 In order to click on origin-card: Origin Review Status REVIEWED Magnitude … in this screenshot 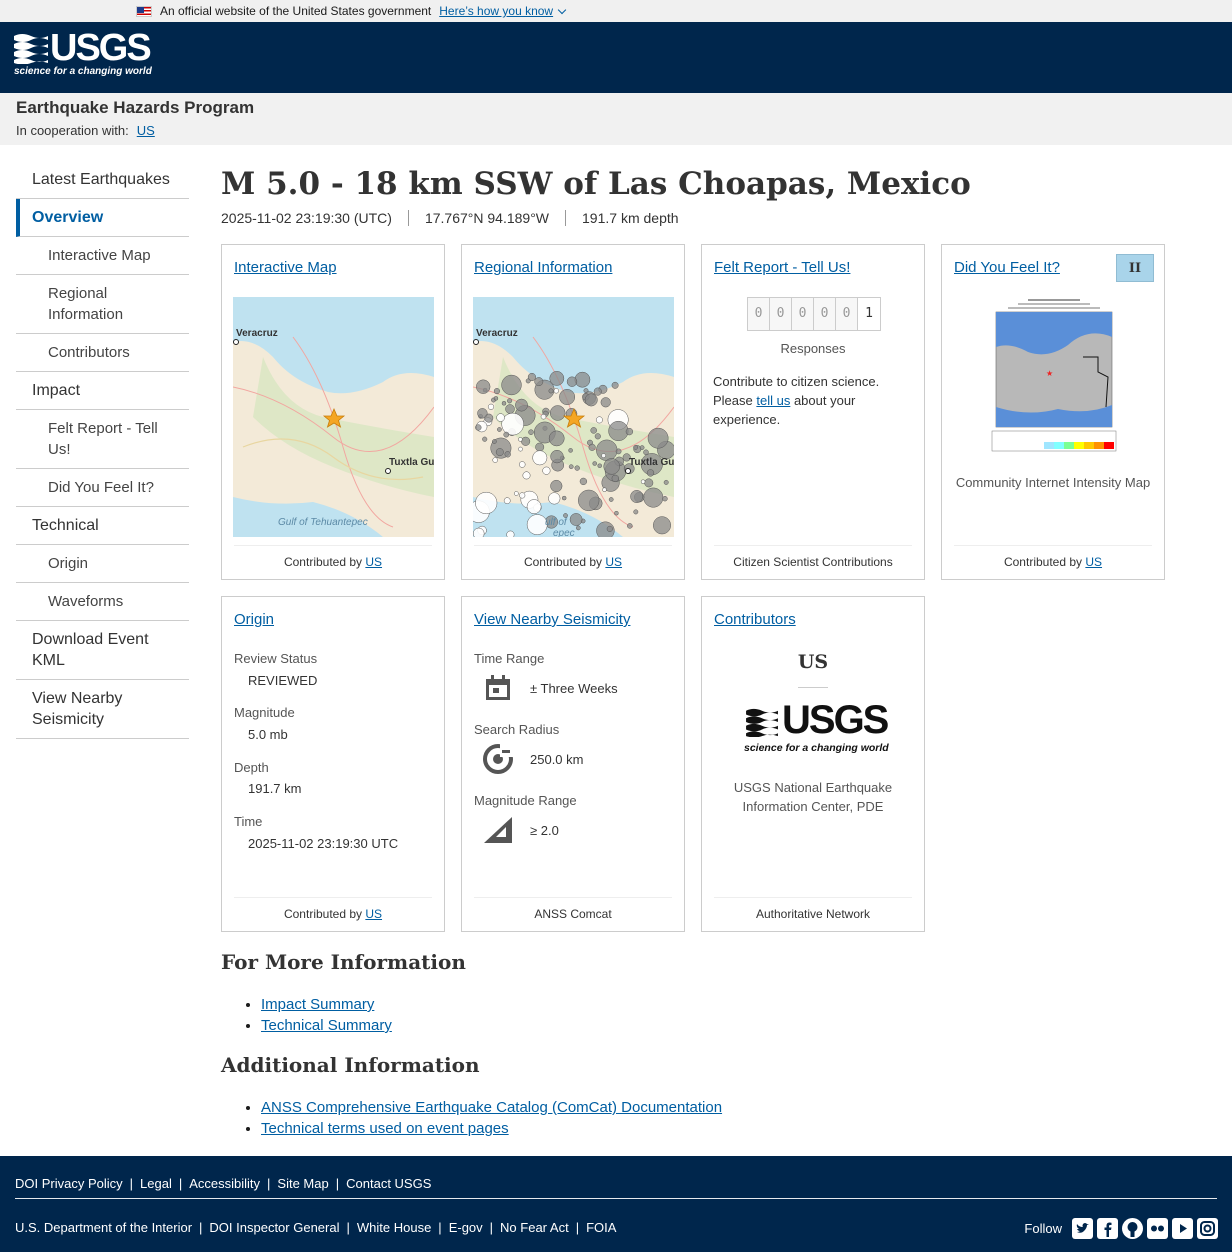, I will do `click(333, 764)`.